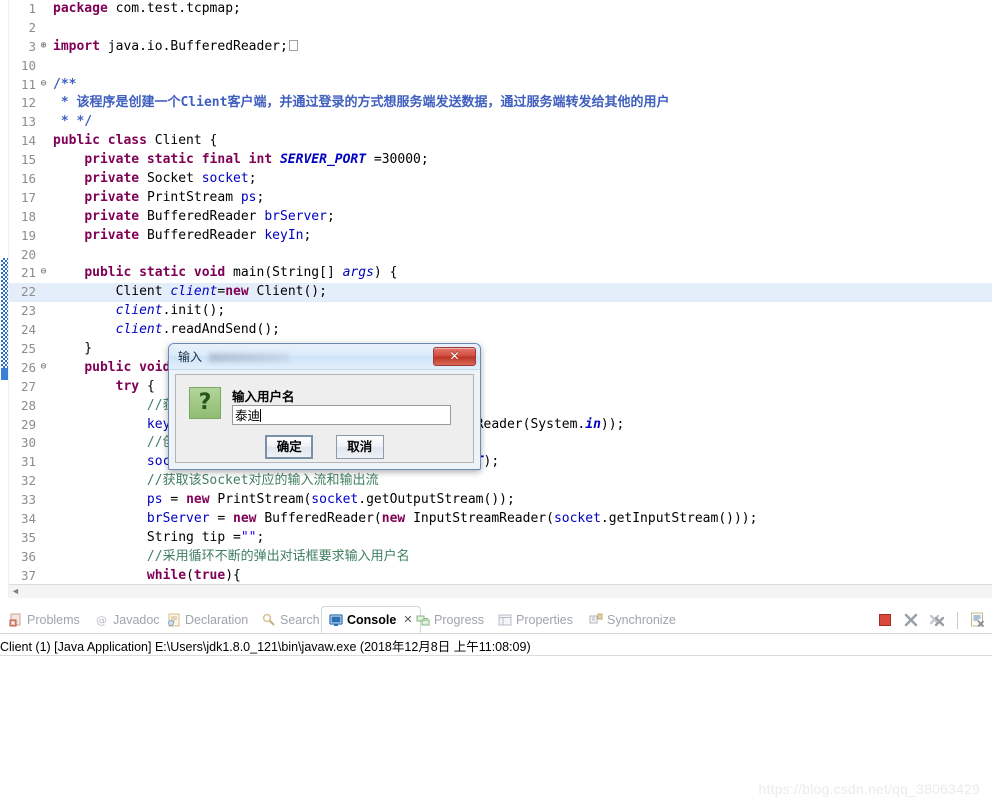  I want to click on code-line: 20, so click(500, 255).